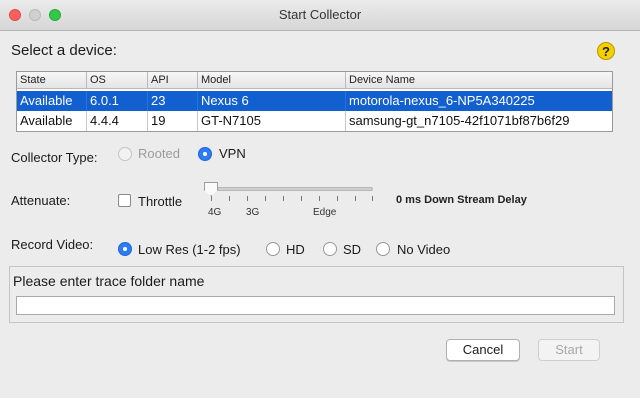 The width and height of the screenshot is (640, 398). I want to click on select-device-heading: Select a device:, so click(64, 50).